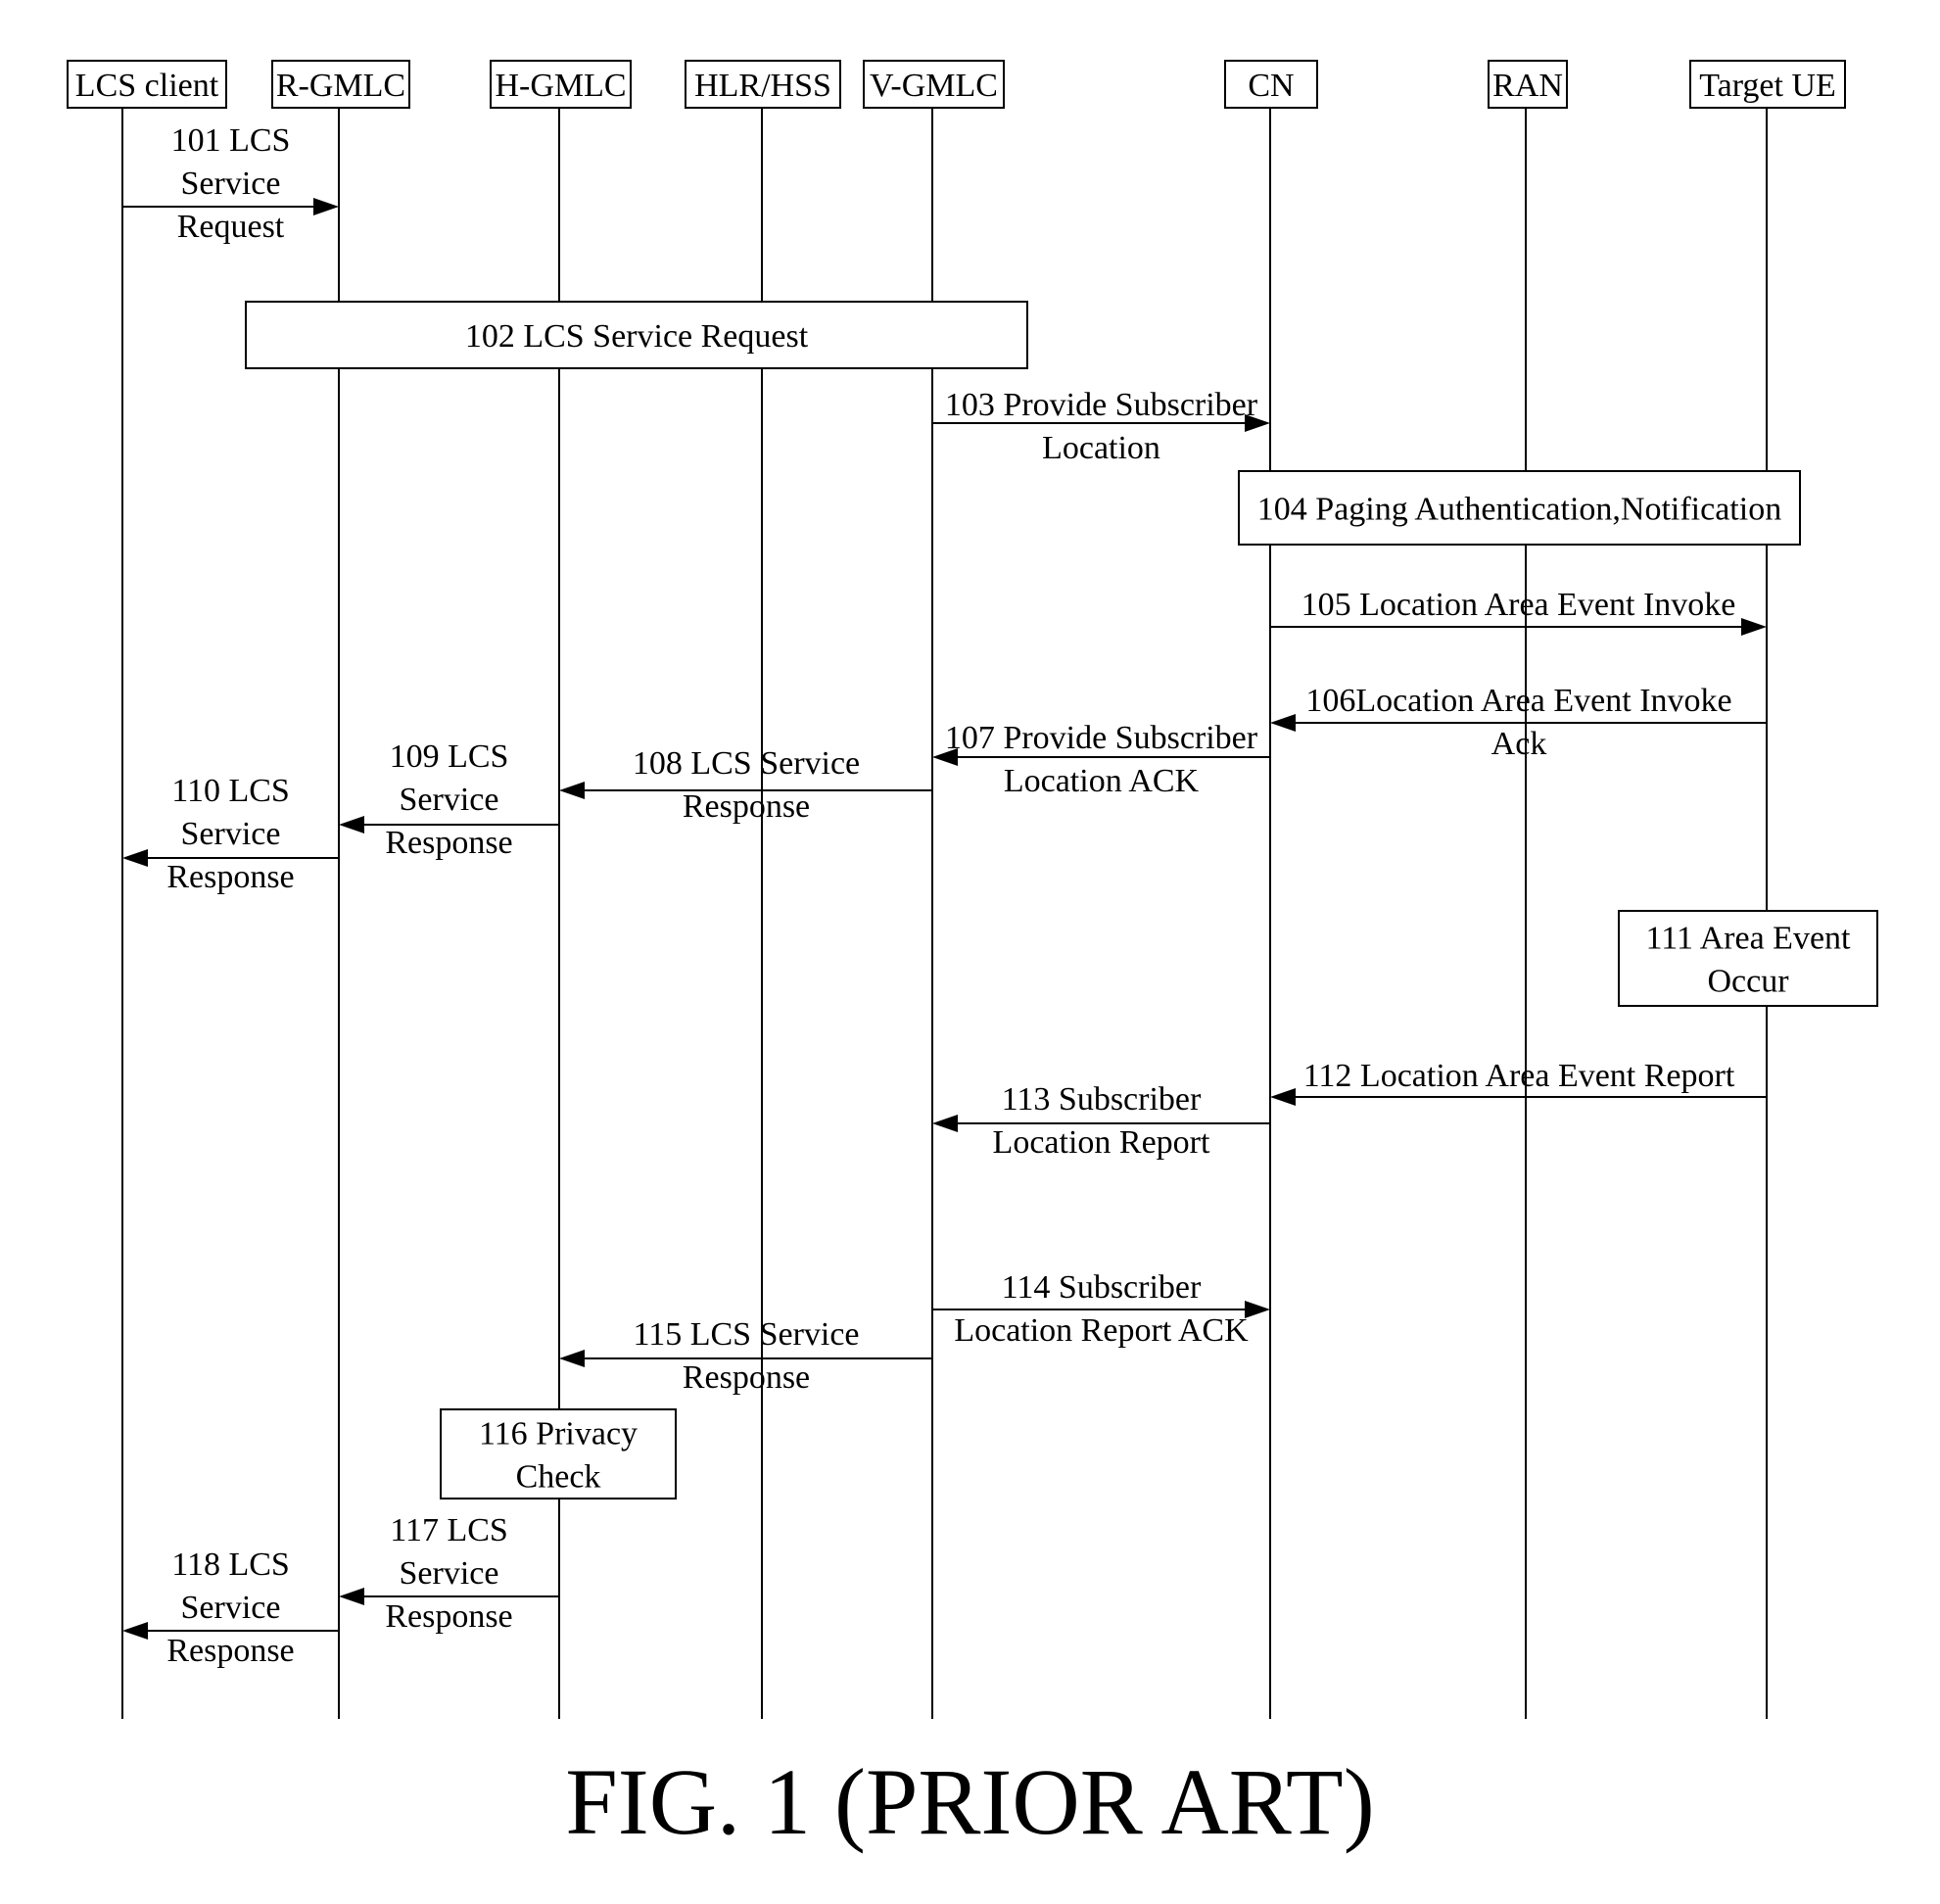 The image size is (1940, 1904). I want to click on message-label-114: 114 Subscriber, so click(1102, 1287).